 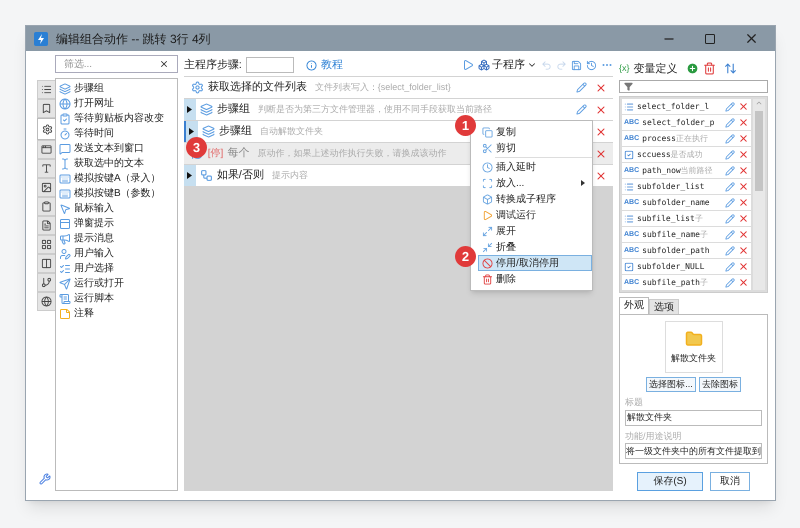 I want to click on action-item: 获取选中的文本, so click(x=118, y=163).